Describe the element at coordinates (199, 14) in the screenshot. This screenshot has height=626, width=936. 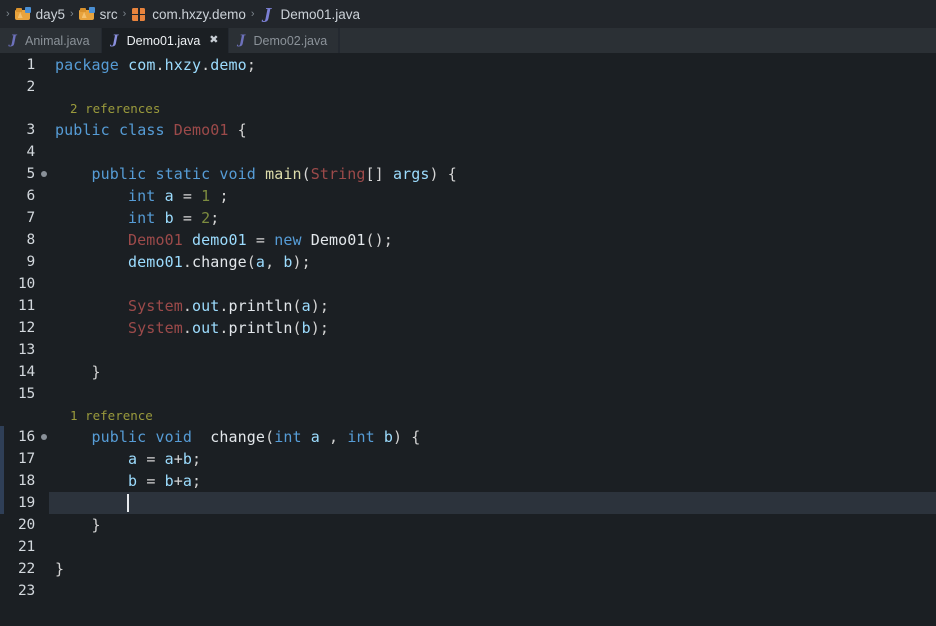
I see `breadcrumb-item-label: com.hxzy.demo` at that location.